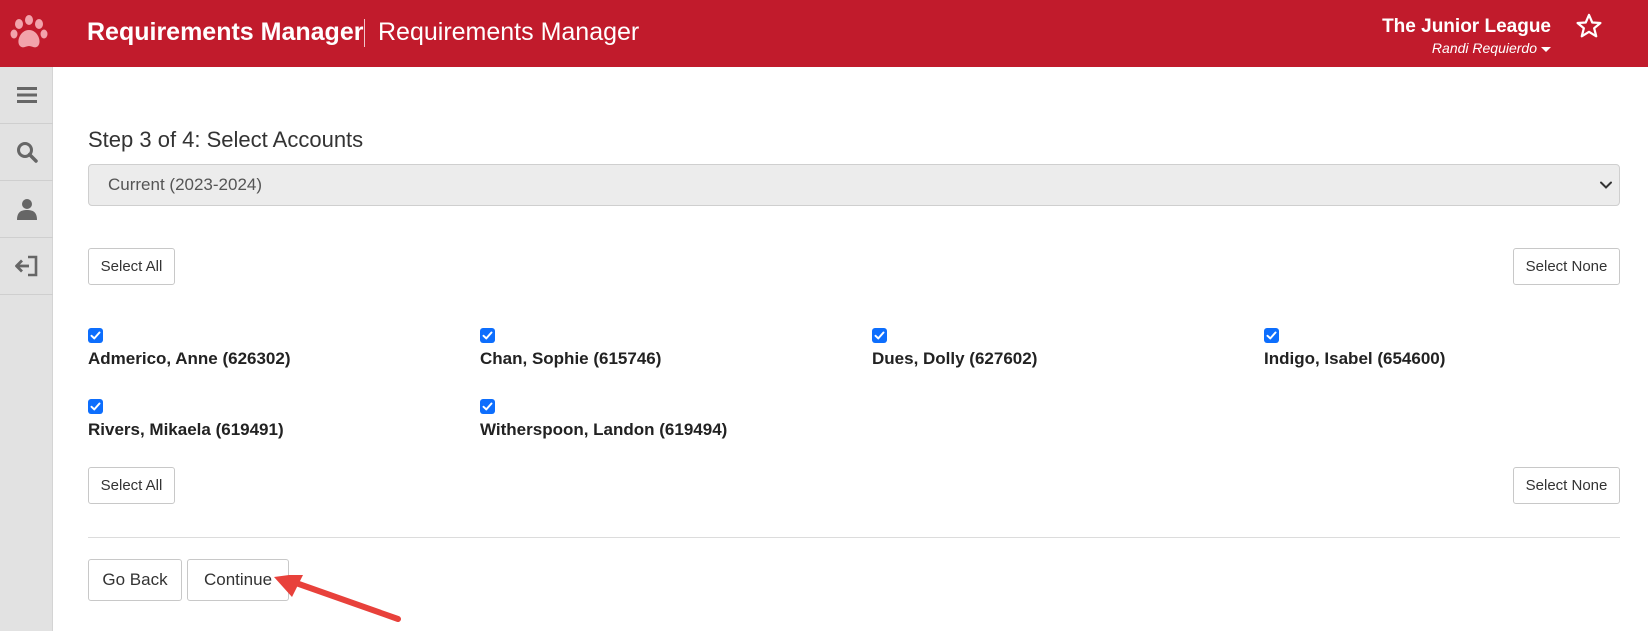 This screenshot has width=1648, height=631. Describe the element at coordinates (278, 430) in the screenshot. I see `account-label: Rivers, Mikaela (619491)` at that location.